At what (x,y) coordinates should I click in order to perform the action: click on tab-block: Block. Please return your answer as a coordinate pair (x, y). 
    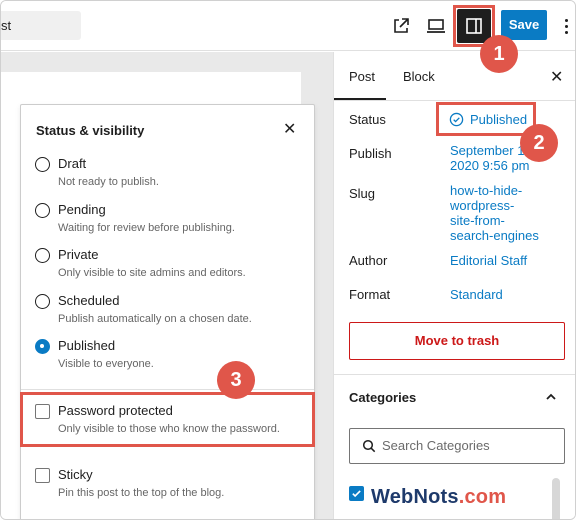
    Looking at the image, I should click on (419, 76).